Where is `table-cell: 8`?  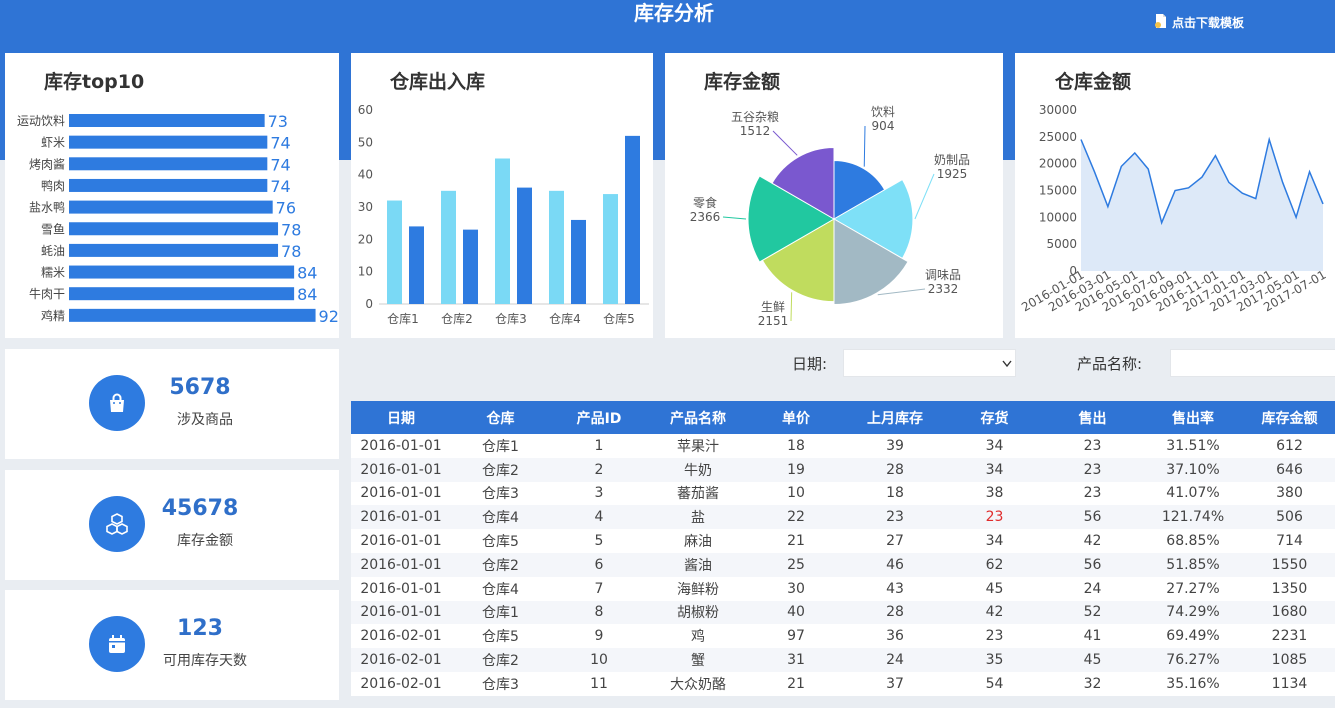
table-cell: 8 is located at coordinates (599, 612).